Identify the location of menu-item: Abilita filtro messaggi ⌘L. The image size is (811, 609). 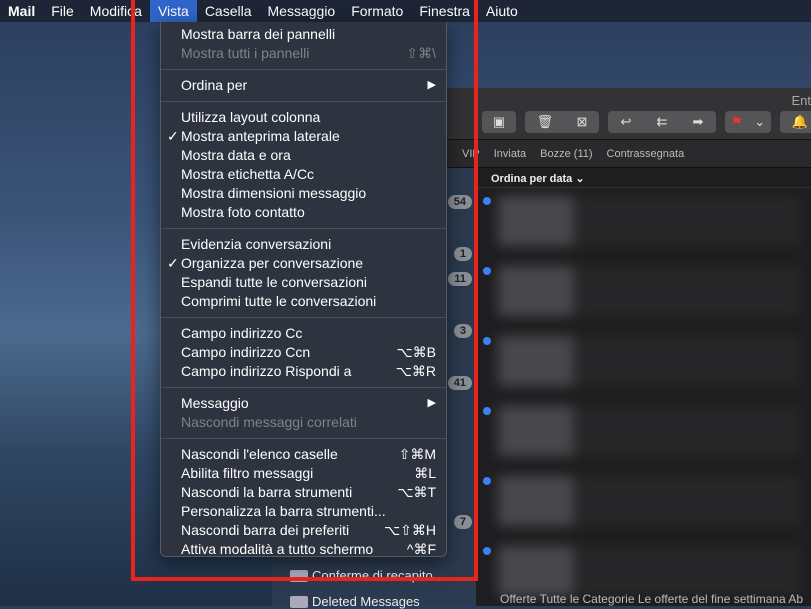
(303, 473).